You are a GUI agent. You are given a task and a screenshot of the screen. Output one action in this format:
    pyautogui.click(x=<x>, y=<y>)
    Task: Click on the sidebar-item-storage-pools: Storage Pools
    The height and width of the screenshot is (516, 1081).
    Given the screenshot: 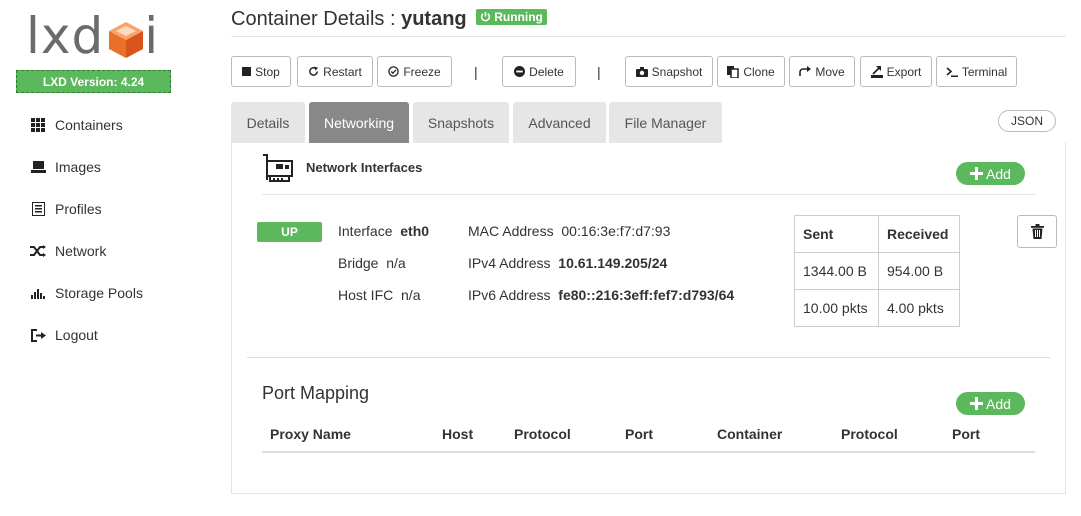 What is the action you would take?
    pyautogui.click(x=86, y=293)
    